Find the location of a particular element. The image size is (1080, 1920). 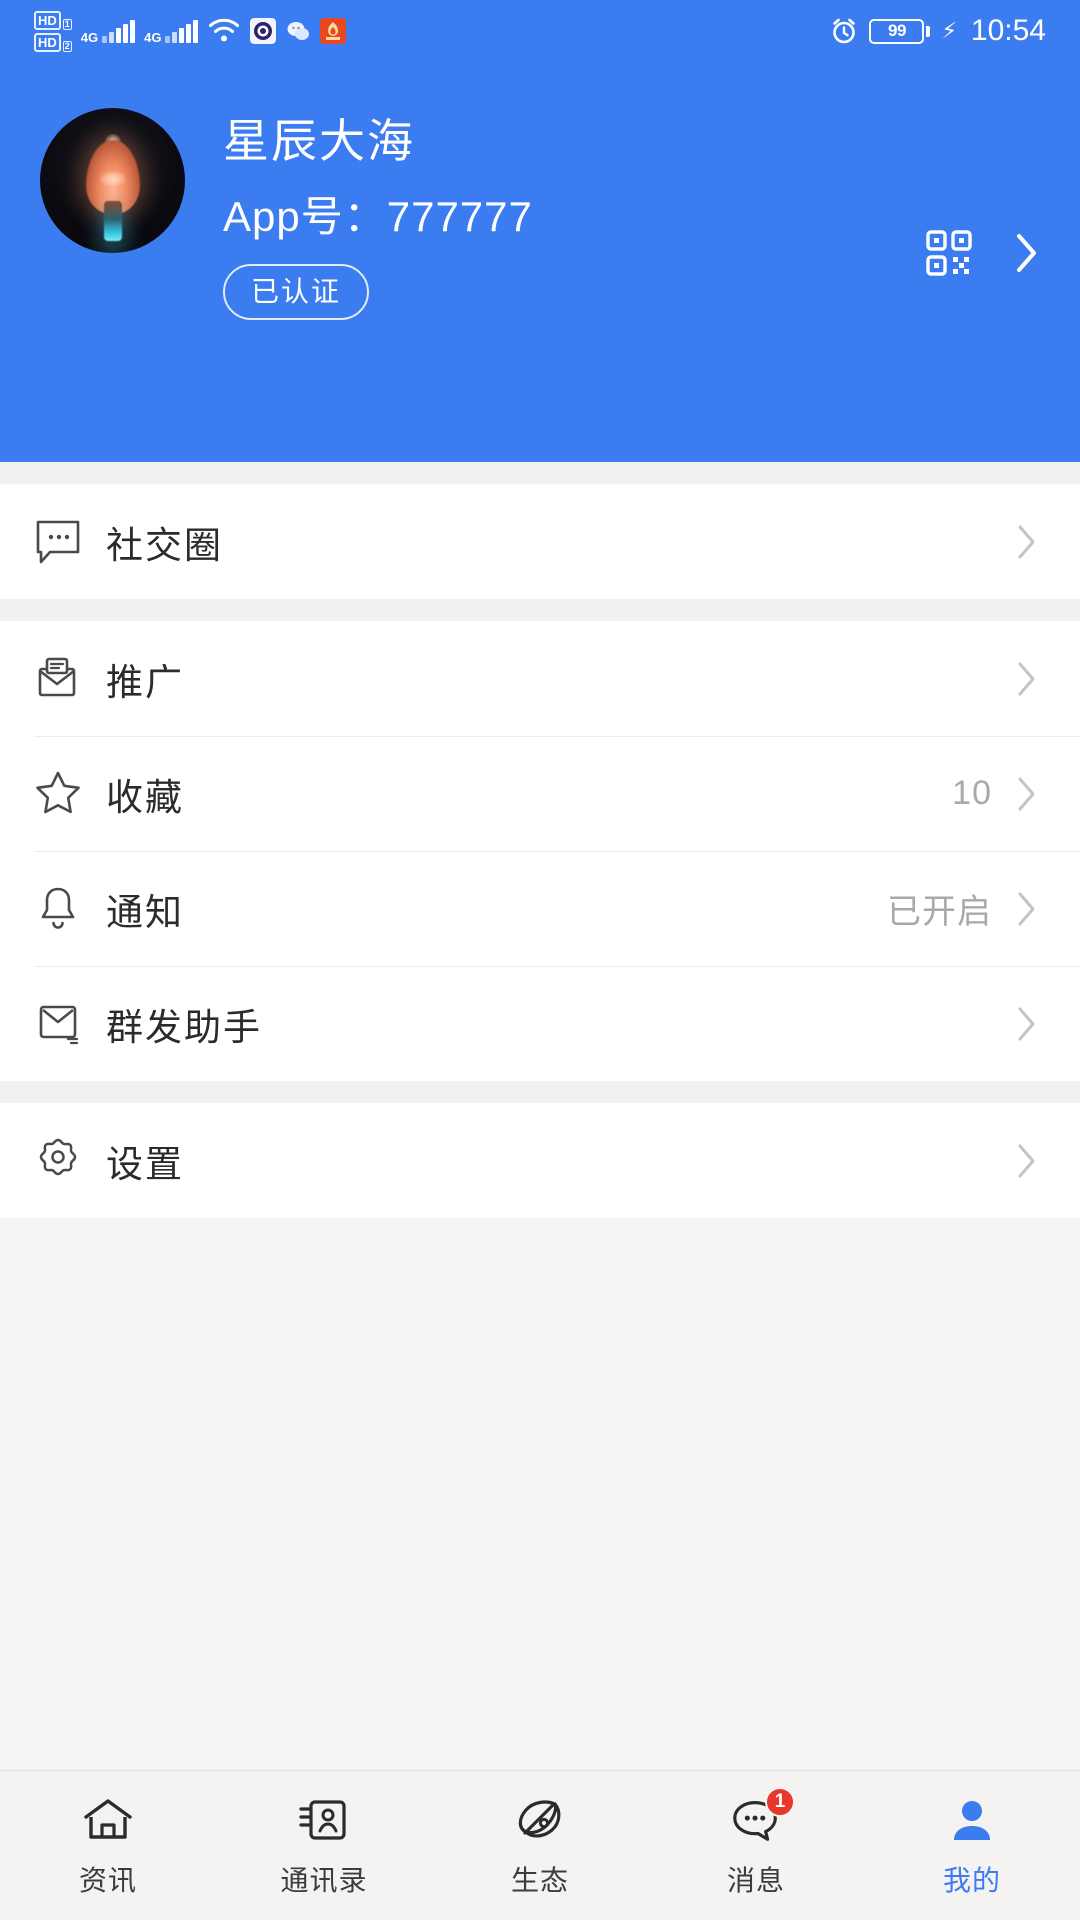

unread-badge: 1 is located at coordinates (780, 1801).